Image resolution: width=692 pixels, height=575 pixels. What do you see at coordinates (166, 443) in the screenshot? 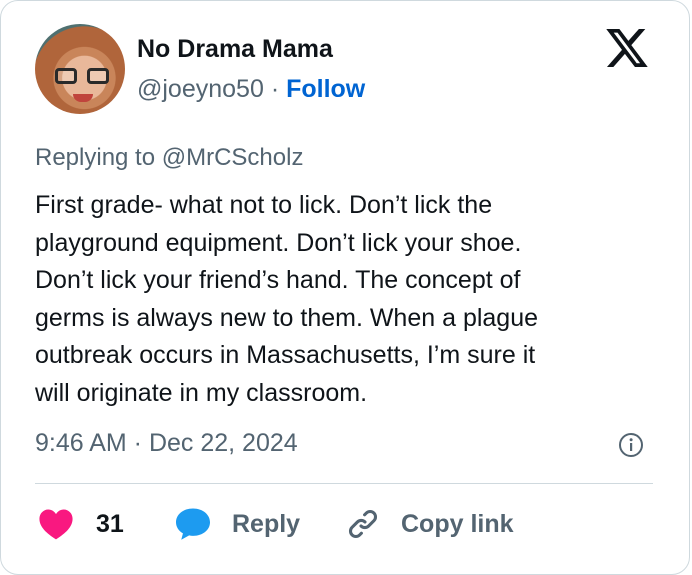
I see `tweet-timestamp: 9:46 AM · Dec 22, 2024` at bounding box center [166, 443].